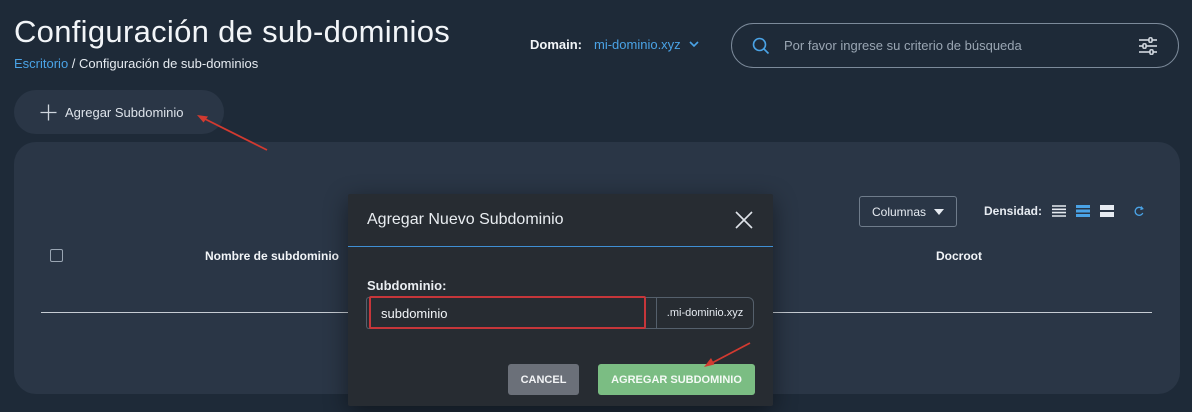 This screenshot has width=1192, height=412. I want to click on modal-title: Agregar Nuevo Subdominio, so click(465, 219).